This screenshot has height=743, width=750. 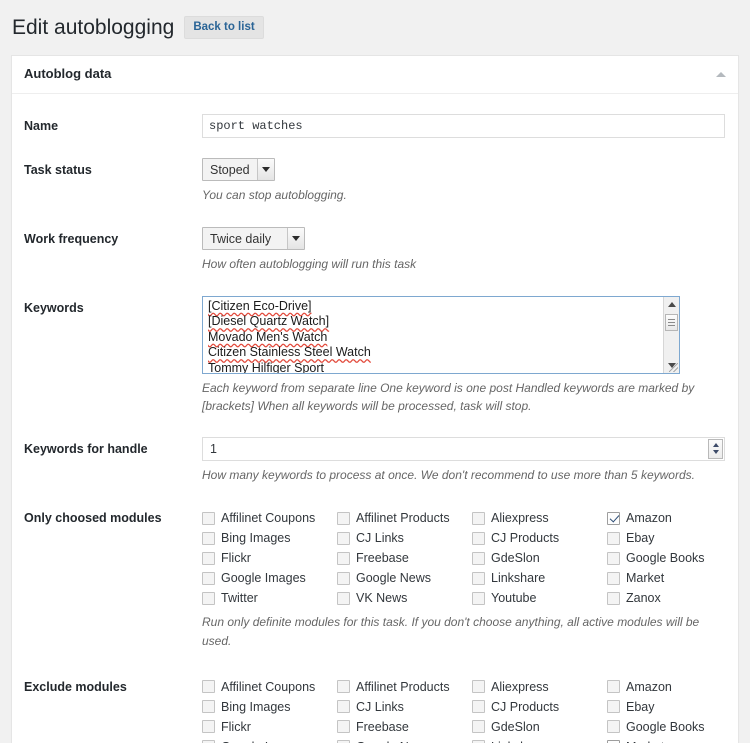 I want to click on panel-header: Autoblog data, so click(x=375, y=75).